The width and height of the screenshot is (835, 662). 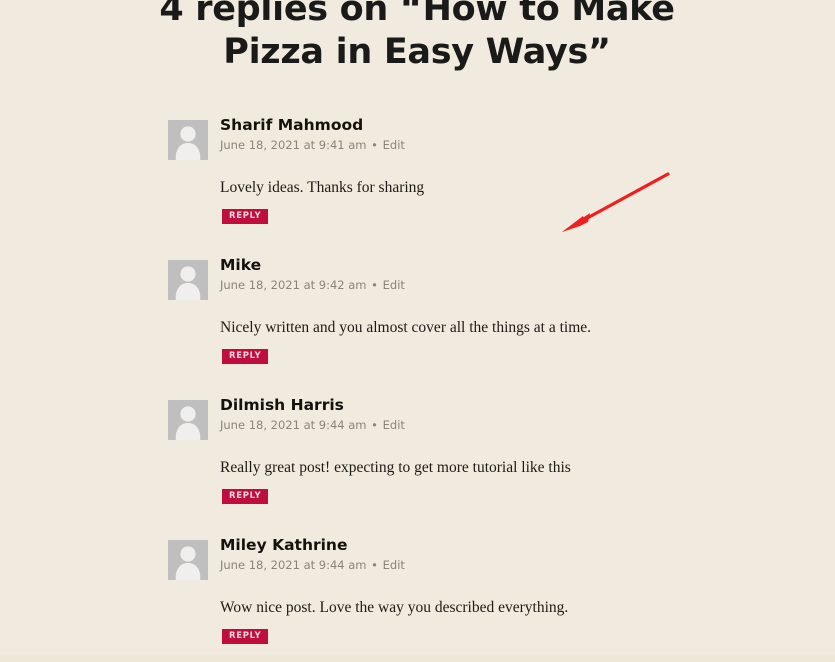 What do you see at coordinates (322, 187) in the screenshot?
I see `comment-text: Lovely ideas. Thanks for sharing` at bounding box center [322, 187].